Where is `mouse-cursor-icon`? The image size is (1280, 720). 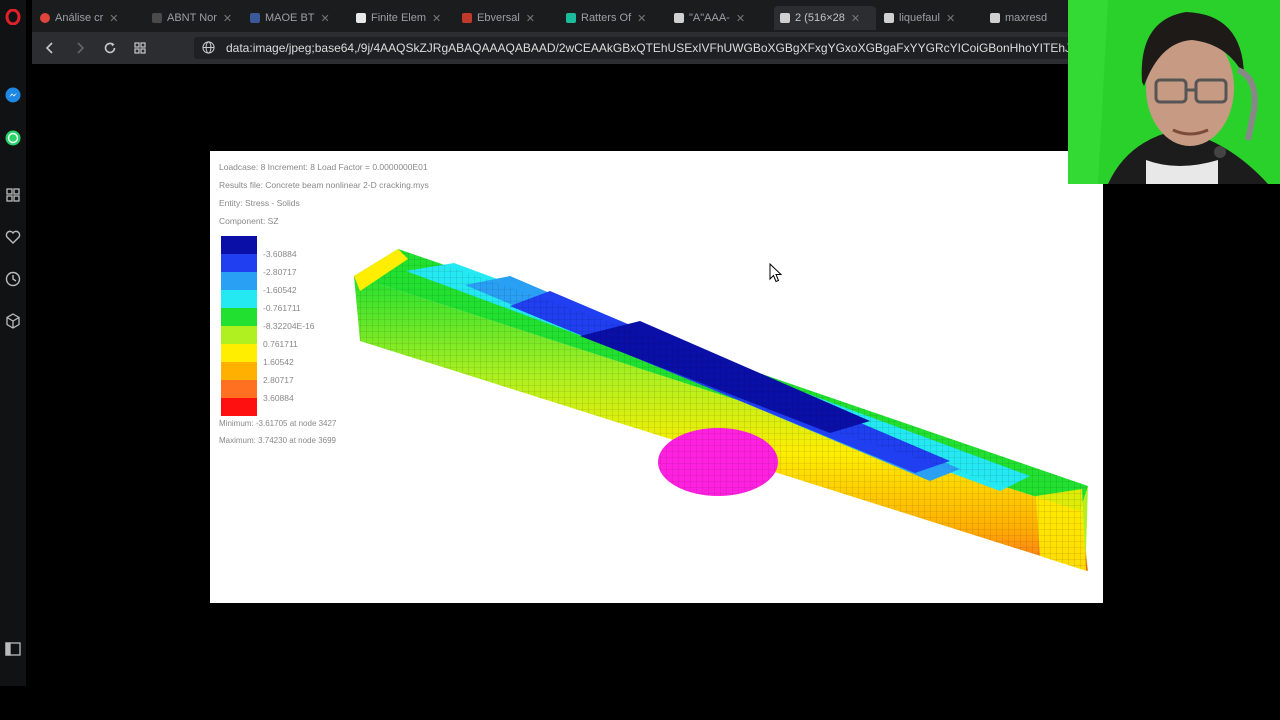
mouse-cursor-icon is located at coordinates (776, 275).